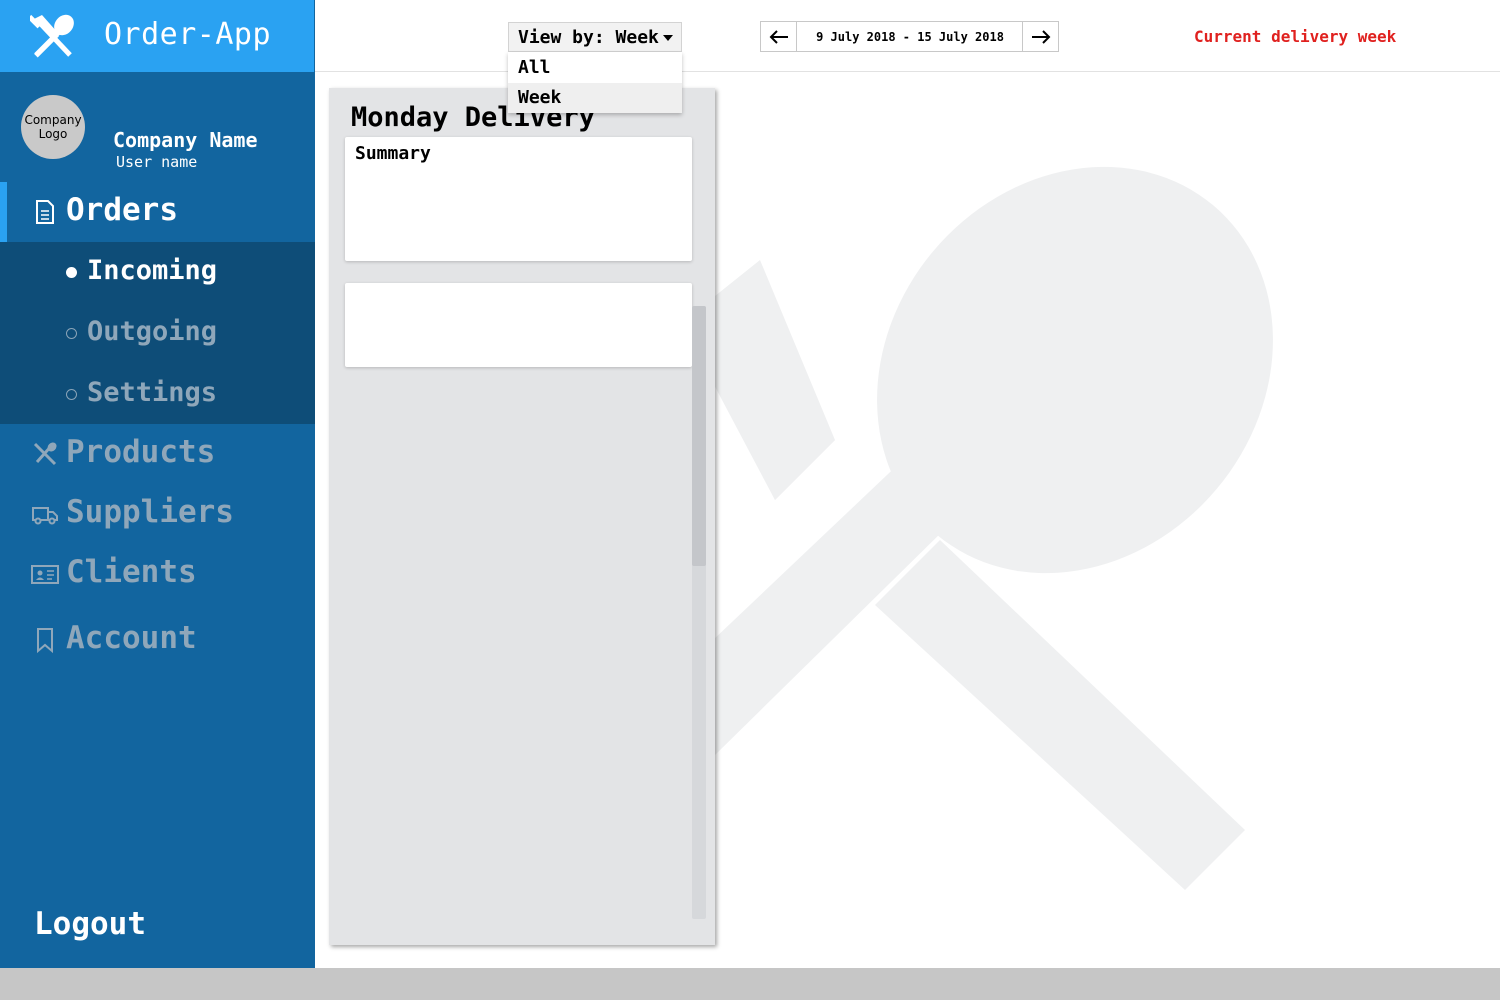 The height and width of the screenshot is (1000, 1500). I want to click on previous-week-button, so click(779, 36).